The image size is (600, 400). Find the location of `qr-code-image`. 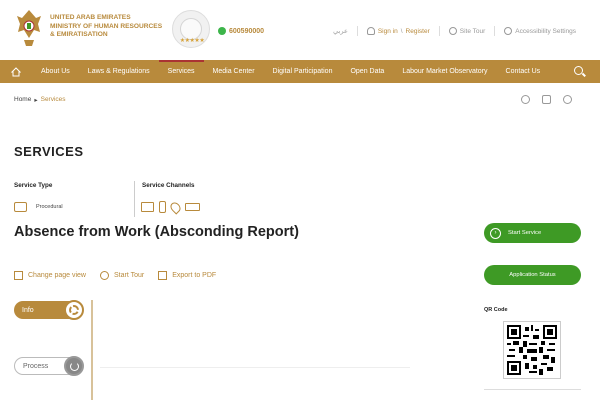

qr-code-image is located at coordinates (532, 350).